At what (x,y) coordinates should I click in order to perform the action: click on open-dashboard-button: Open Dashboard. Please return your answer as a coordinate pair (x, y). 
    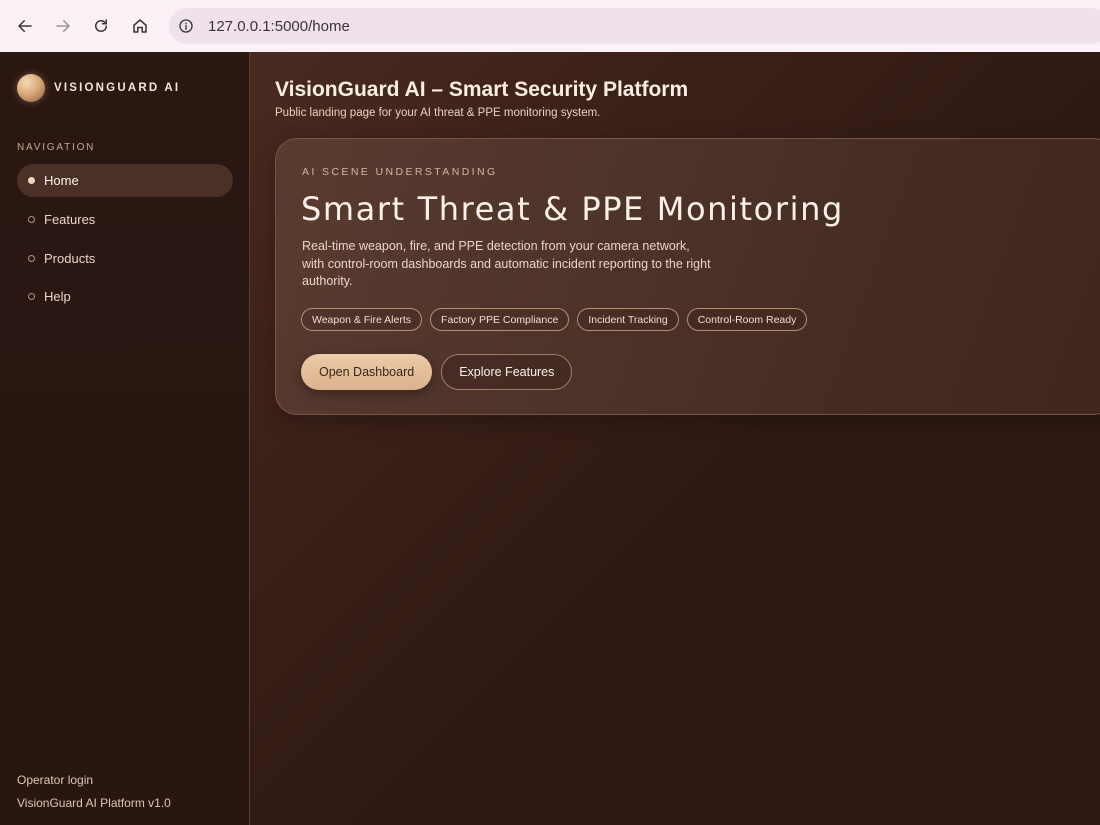
    Looking at the image, I should click on (367, 372).